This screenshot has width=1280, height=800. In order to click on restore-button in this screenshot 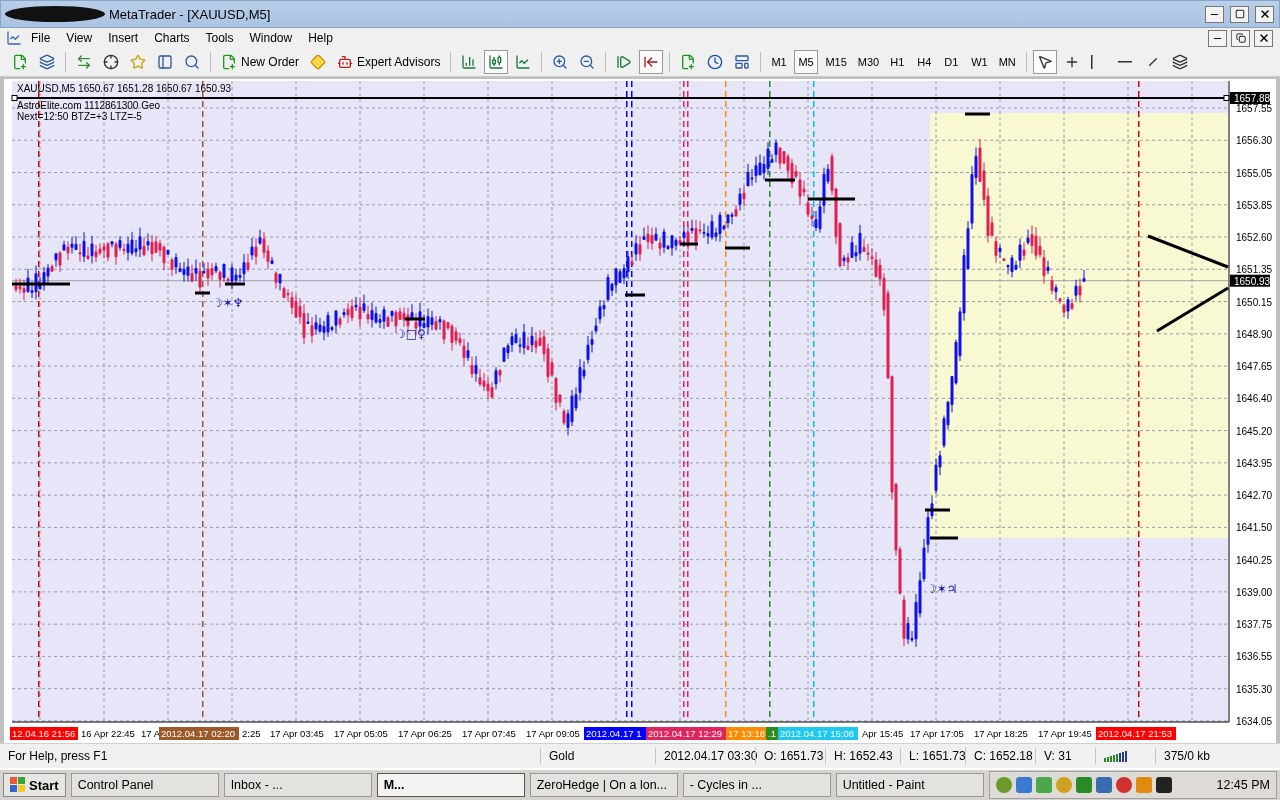, I will do `click(1240, 38)`.